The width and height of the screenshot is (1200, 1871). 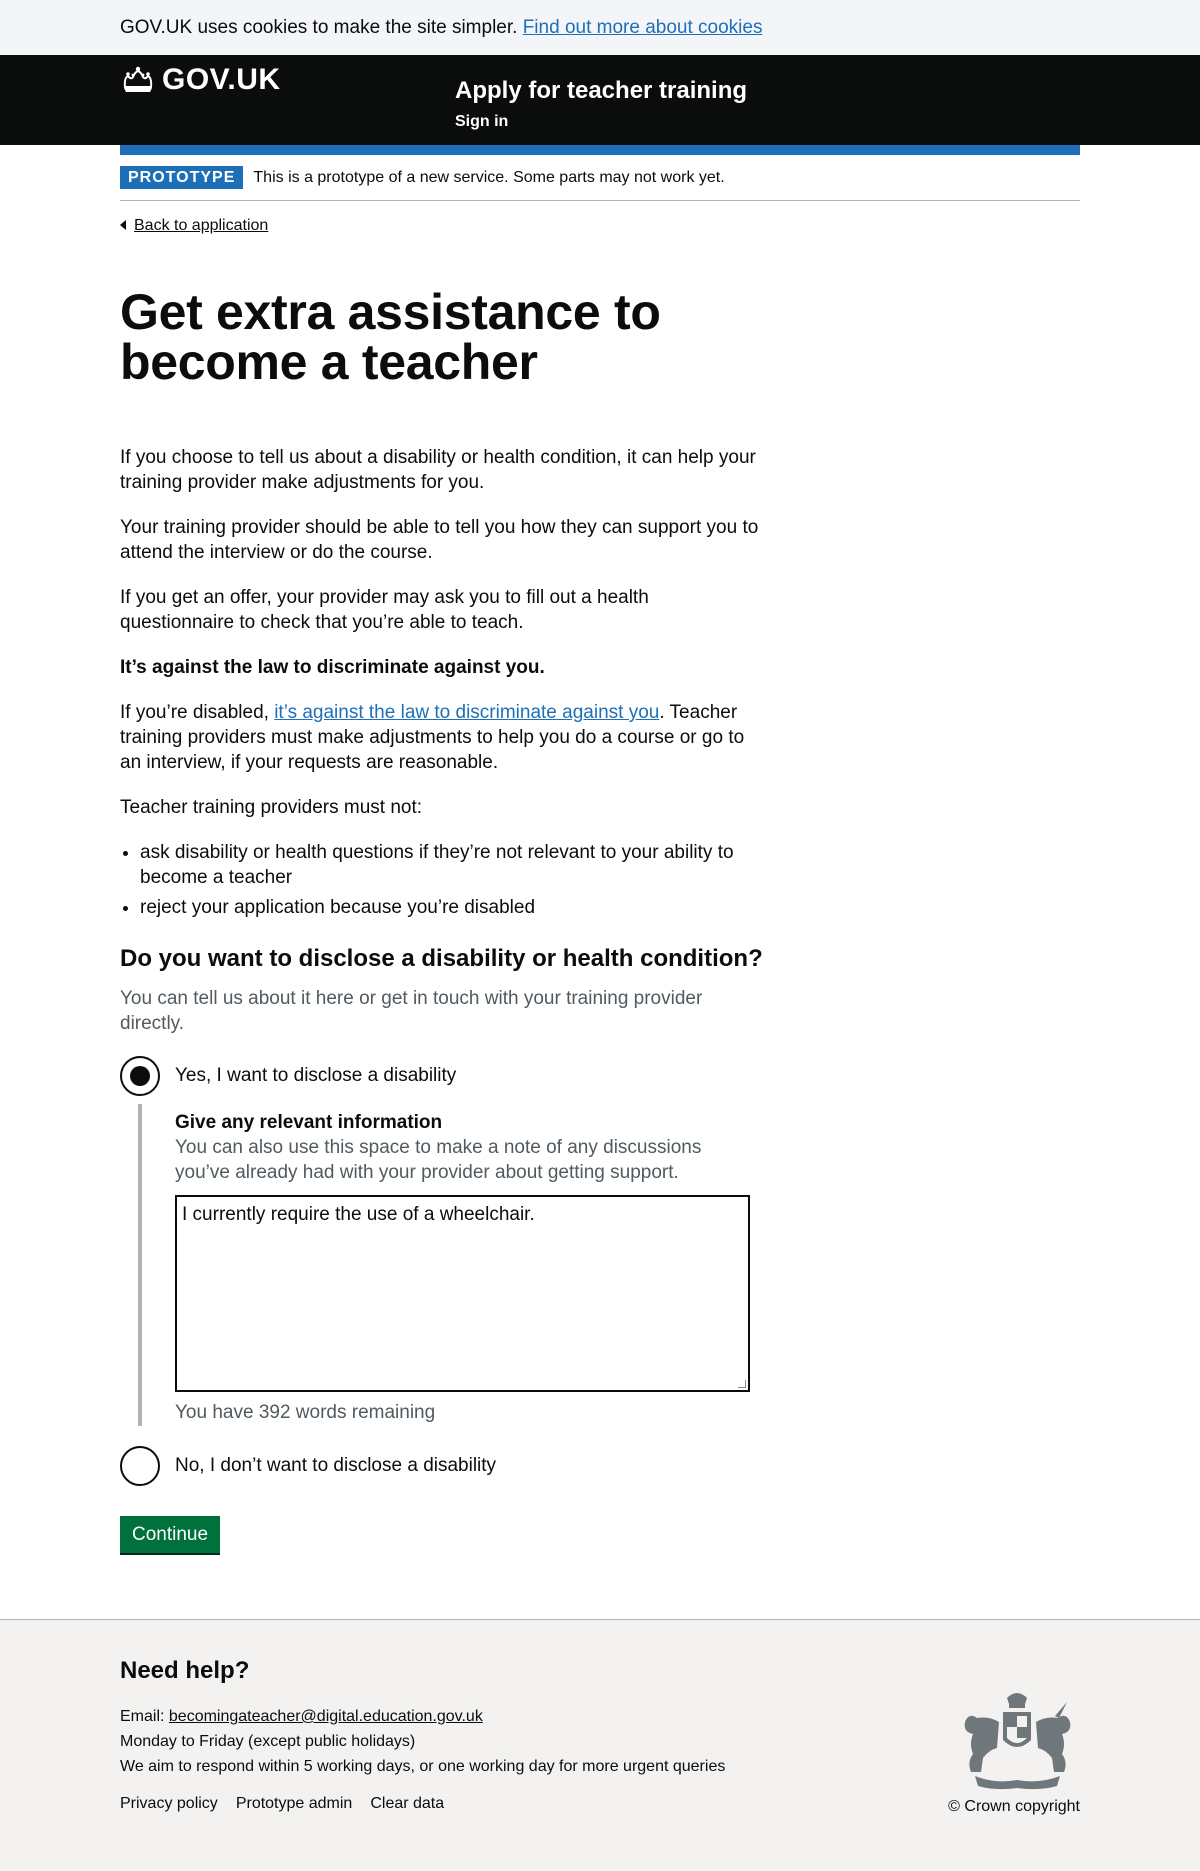 What do you see at coordinates (601, 91) in the screenshot?
I see `service-name-link: Apply for teacher training` at bounding box center [601, 91].